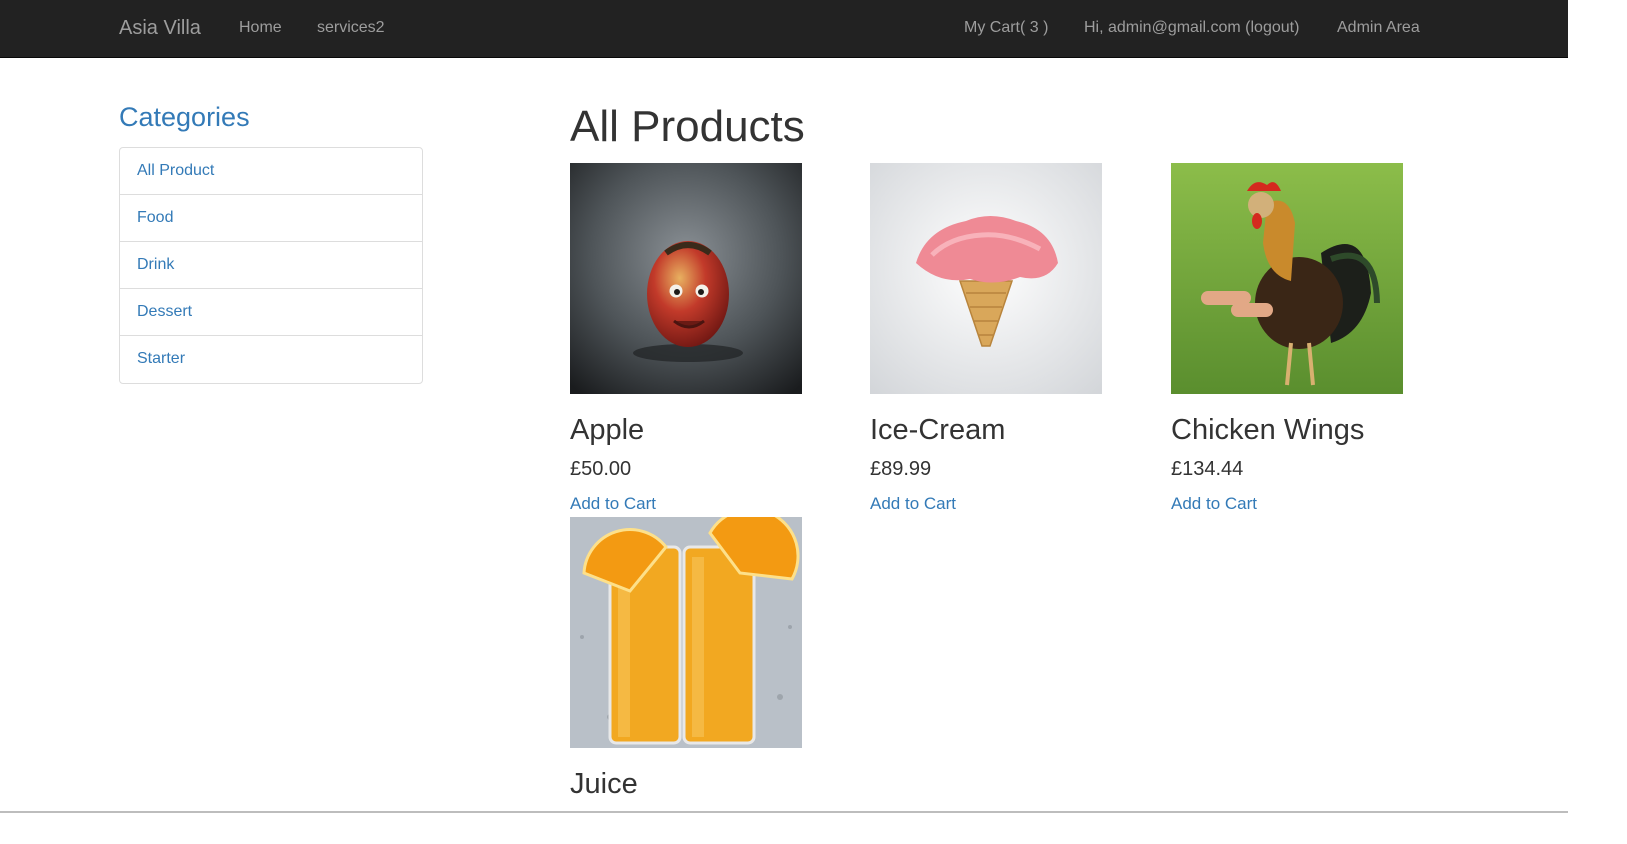  I want to click on product-name: Chicken Wings, so click(1268, 430).